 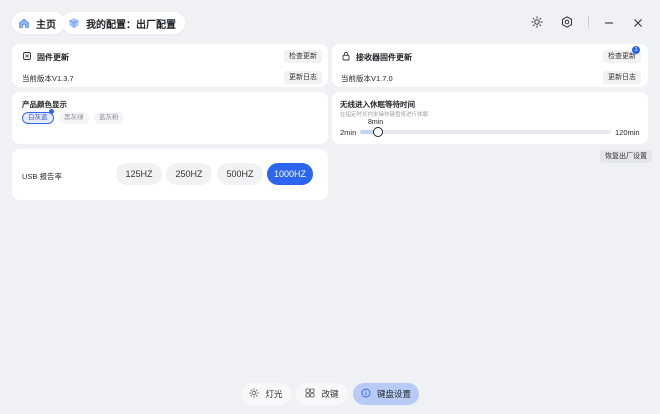 What do you see at coordinates (139, 174) in the screenshot?
I see `rate-125hz-button: 125HZ` at bounding box center [139, 174].